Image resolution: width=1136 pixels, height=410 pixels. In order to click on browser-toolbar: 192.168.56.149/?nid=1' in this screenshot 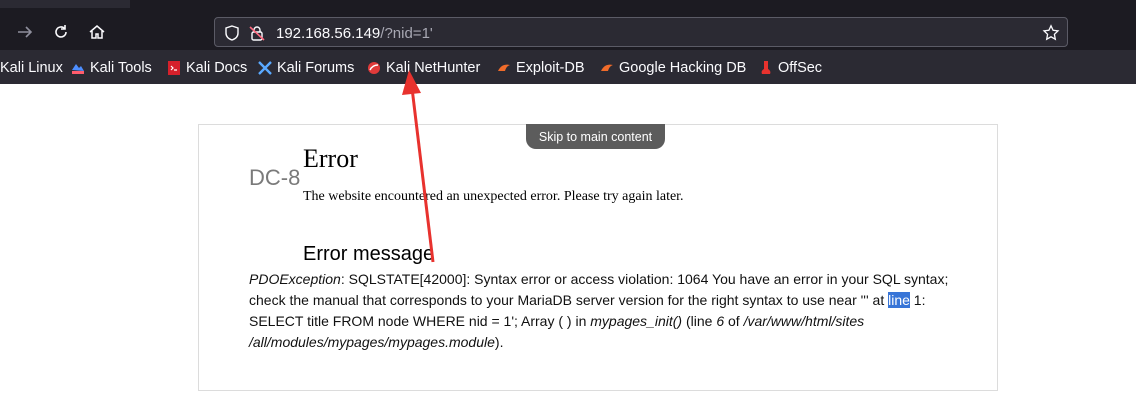, I will do `click(568, 25)`.